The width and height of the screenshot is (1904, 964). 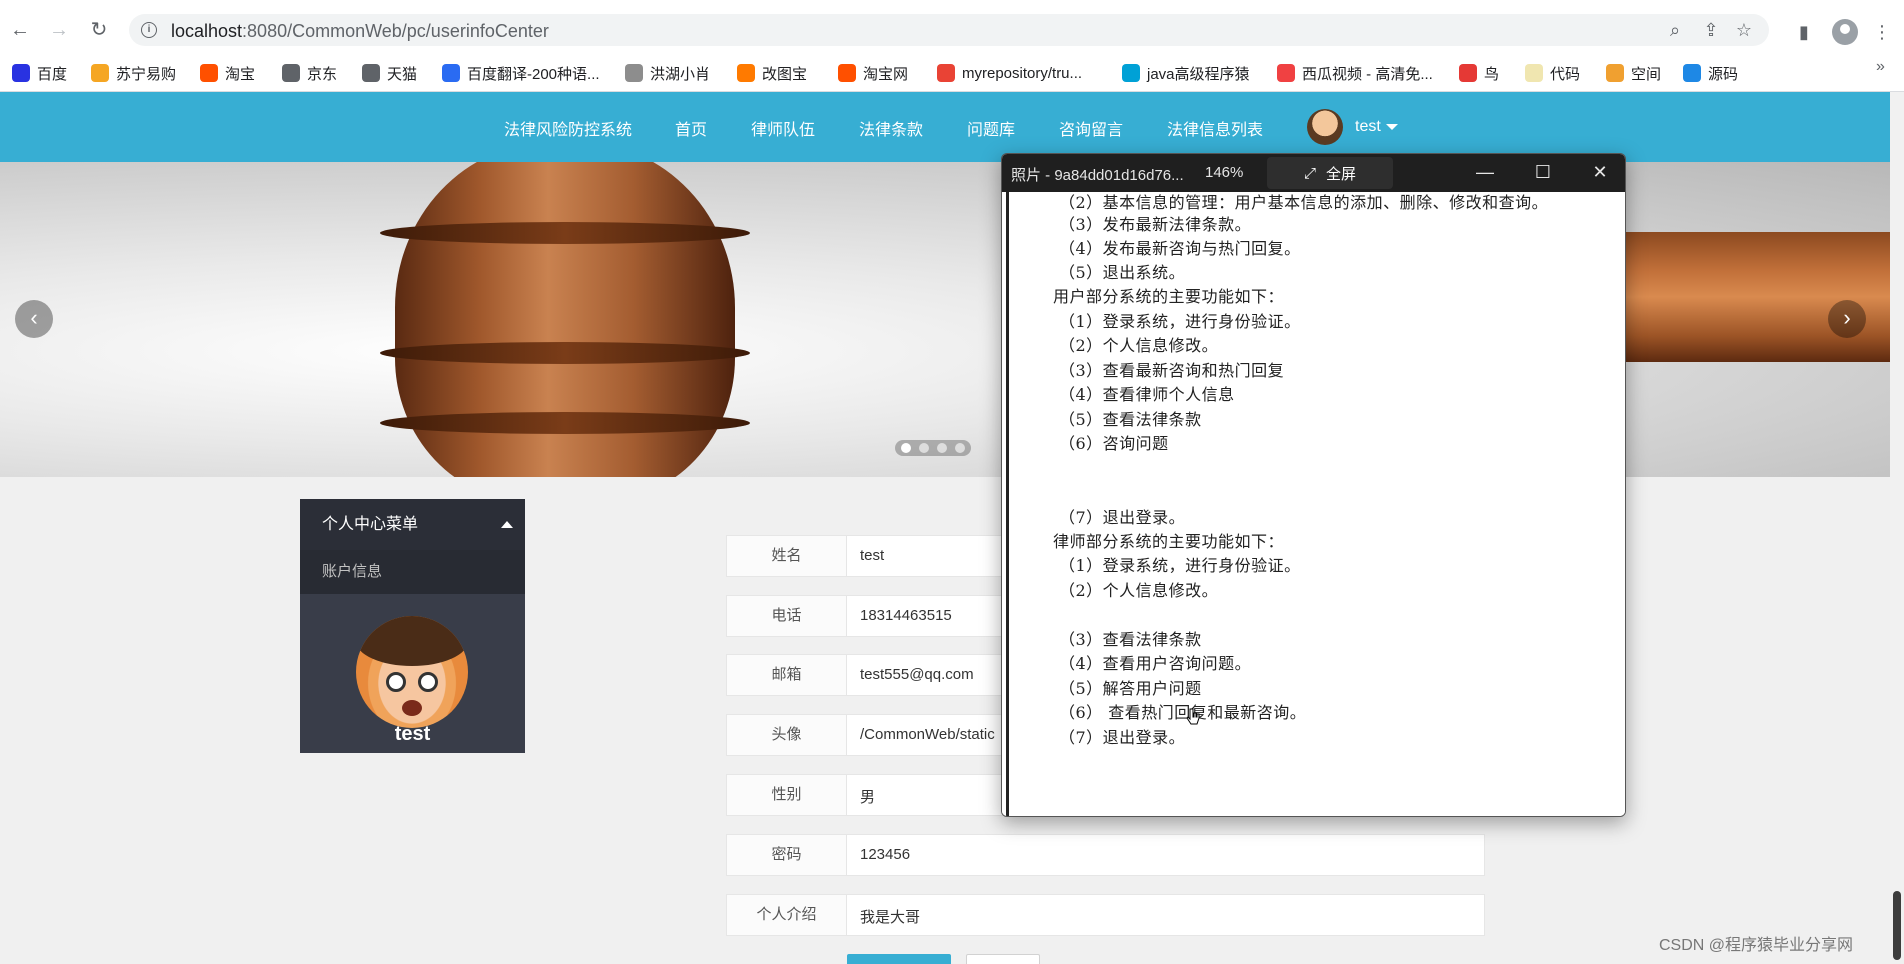 What do you see at coordinates (389, 73) in the screenshot?
I see `bookmark-item: 天猫` at bounding box center [389, 73].